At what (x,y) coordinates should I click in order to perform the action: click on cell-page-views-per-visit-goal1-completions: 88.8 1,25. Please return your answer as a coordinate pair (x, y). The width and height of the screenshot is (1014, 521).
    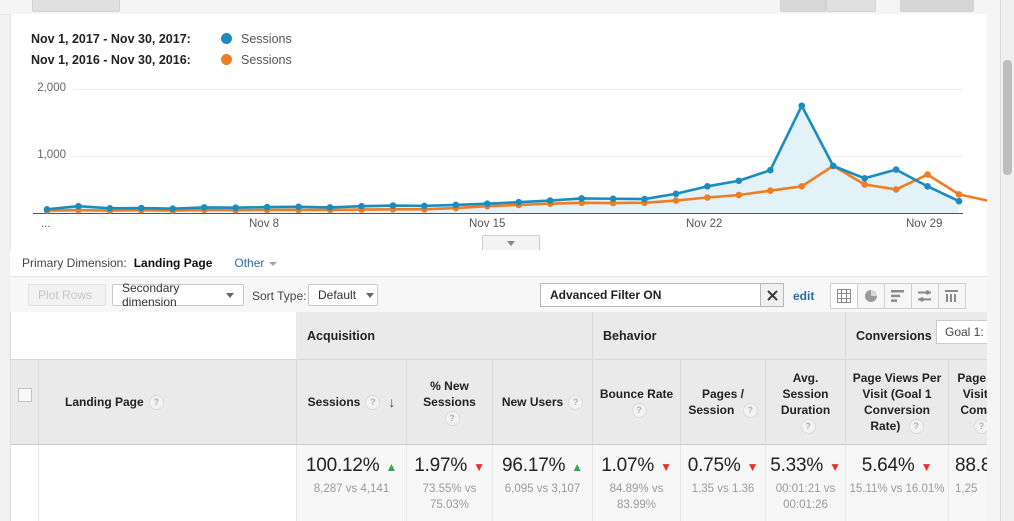
    Looking at the image, I should click on (969, 483).